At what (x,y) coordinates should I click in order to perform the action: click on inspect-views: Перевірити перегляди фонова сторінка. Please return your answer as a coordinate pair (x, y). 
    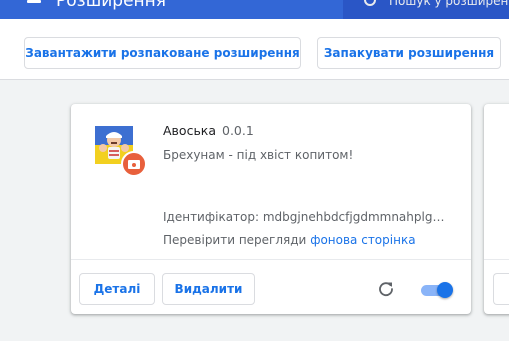
    Looking at the image, I should click on (289, 240).